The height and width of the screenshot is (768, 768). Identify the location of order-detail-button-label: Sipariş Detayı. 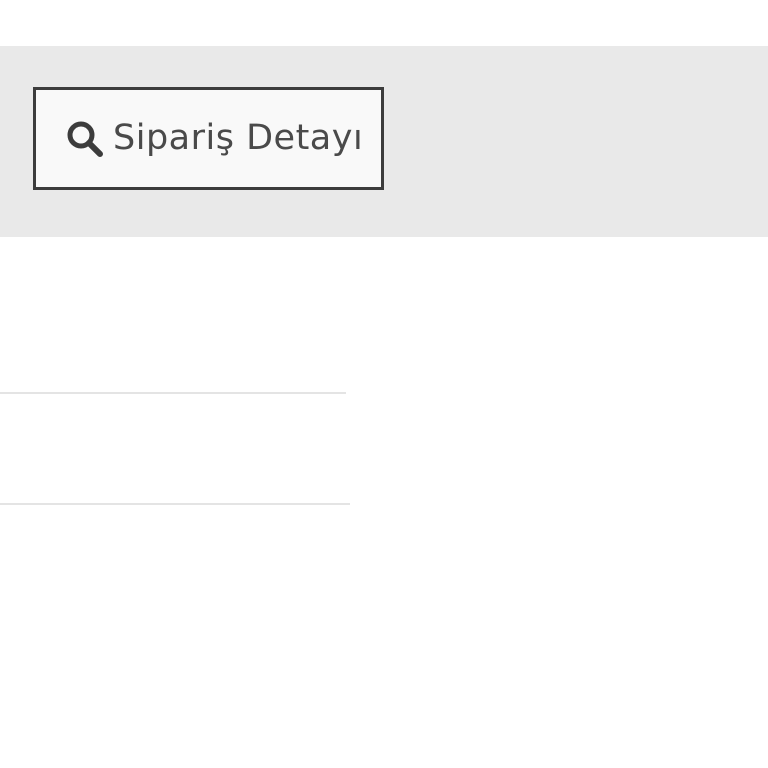
(238, 138).